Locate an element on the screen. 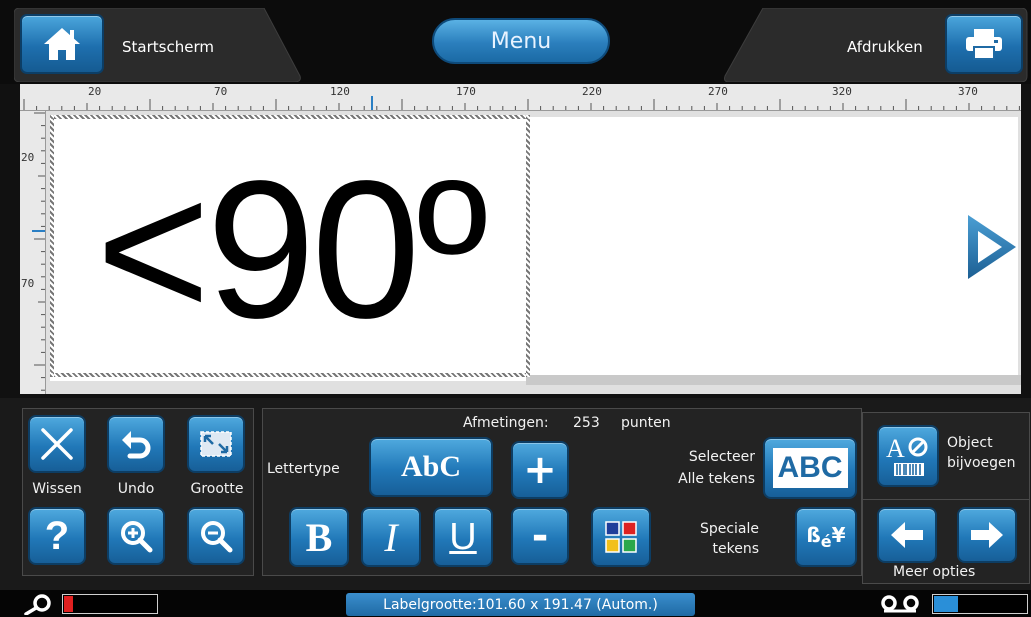 Image resolution: width=1031 pixels, height=617 pixels. size-button is located at coordinates (216, 444).